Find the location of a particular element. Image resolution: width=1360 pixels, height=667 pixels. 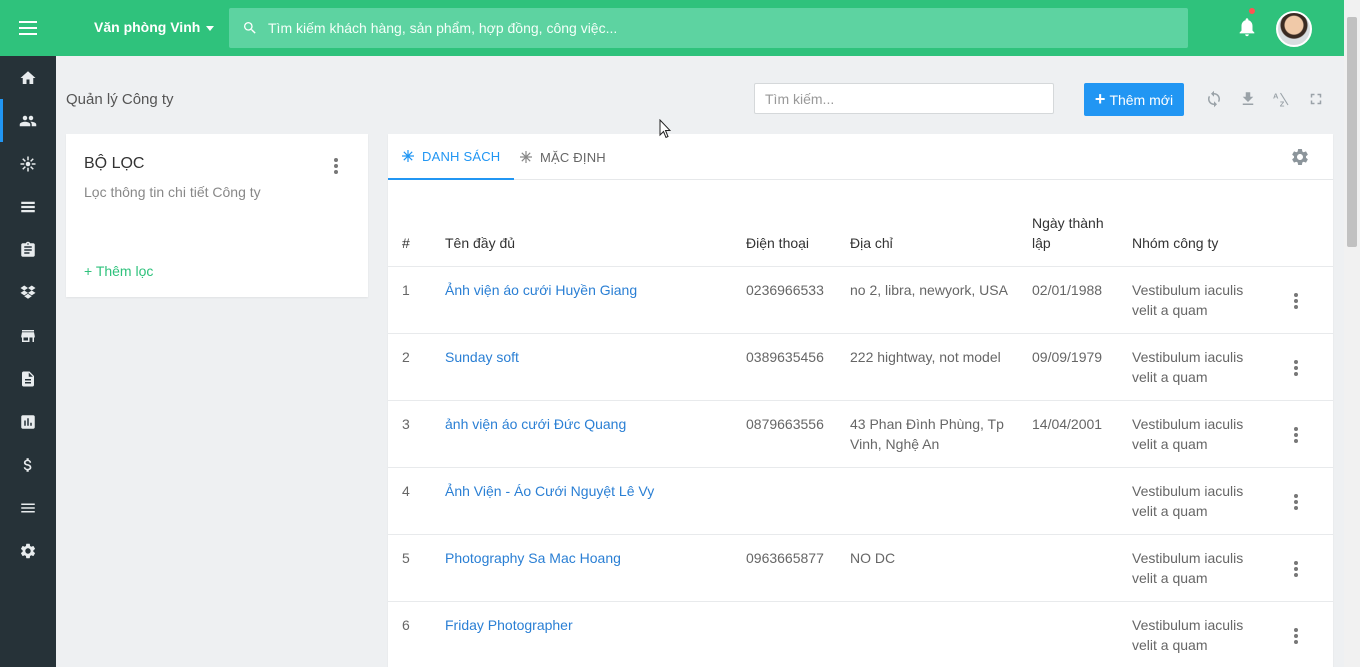

list-search-input is located at coordinates (904, 98).